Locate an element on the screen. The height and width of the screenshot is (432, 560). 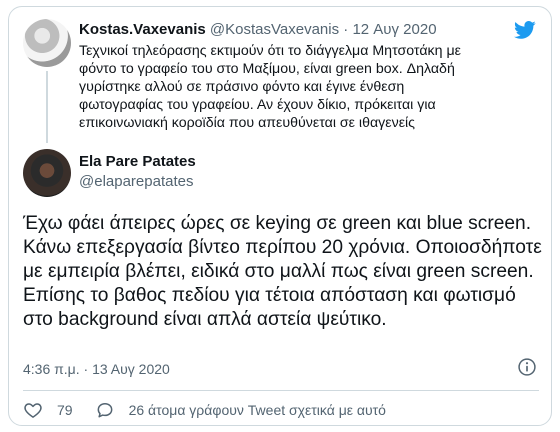
author-avatar is located at coordinates (47, 173).